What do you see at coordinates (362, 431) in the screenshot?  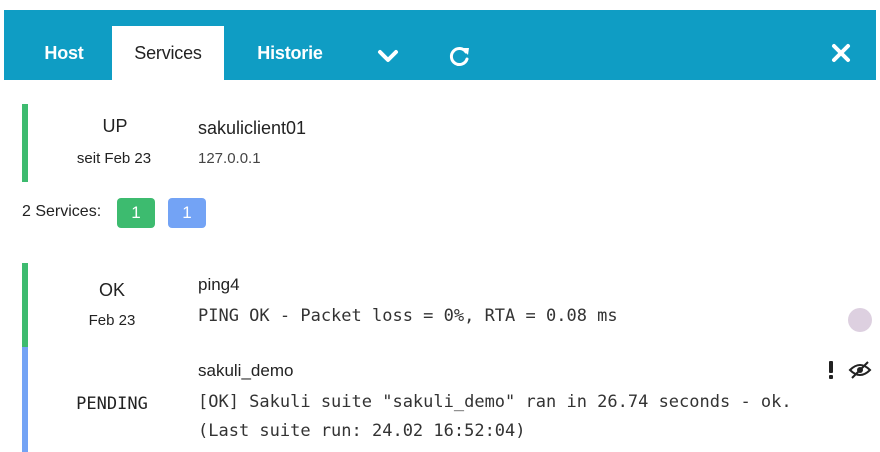 I see `service-output-line-2: (Last suite run: 24.02 16:52:04)` at bounding box center [362, 431].